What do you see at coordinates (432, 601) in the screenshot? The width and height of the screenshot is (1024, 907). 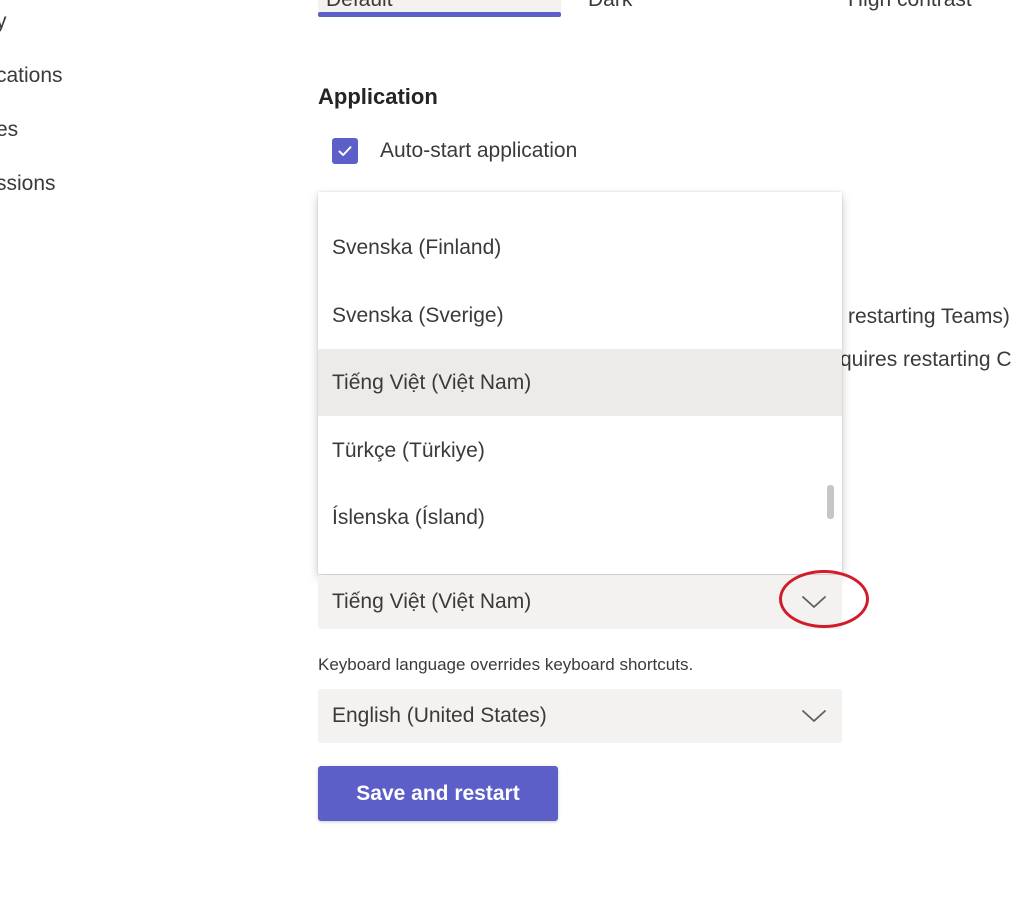 I see `app-language-value: Tiếng Việt (Việt Nam)` at bounding box center [432, 601].